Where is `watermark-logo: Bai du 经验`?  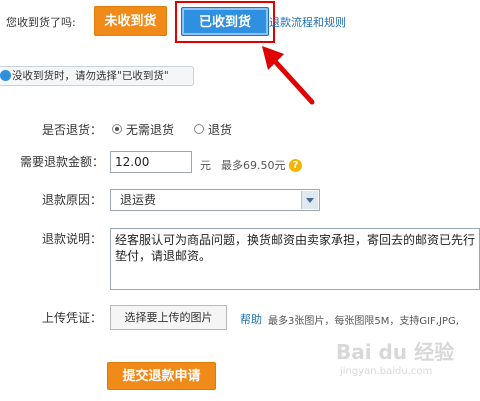
watermark-logo: Bai du 经验 is located at coordinates (395, 352).